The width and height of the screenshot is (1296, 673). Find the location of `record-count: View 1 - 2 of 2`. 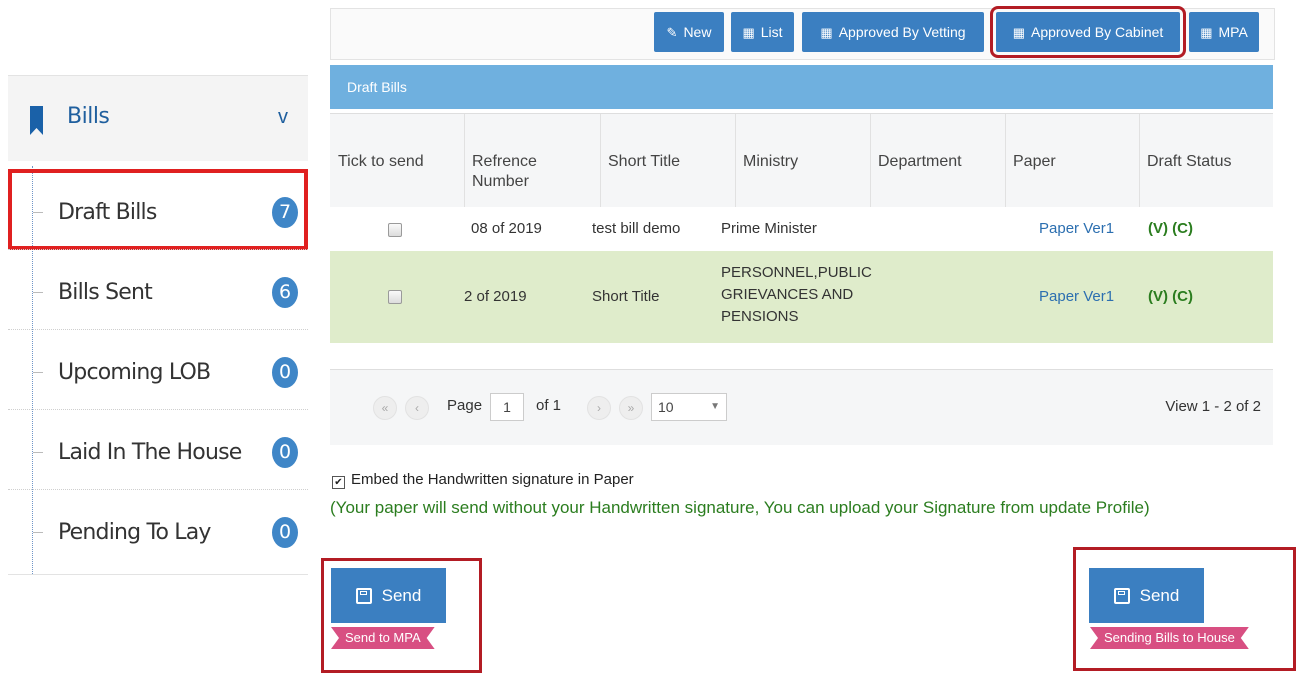

record-count: View 1 - 2 of 2 is located at coordinates (1213, 406).